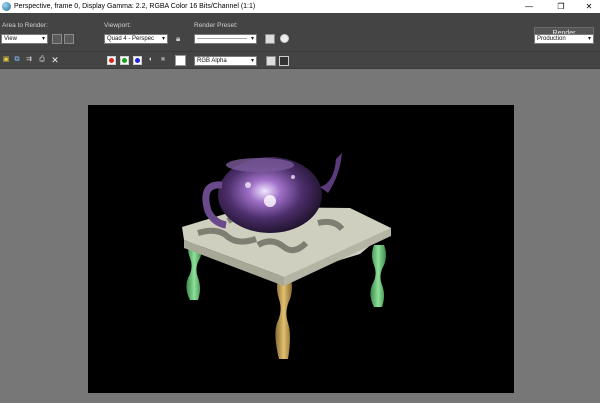 The width and height of the screenshot is (600, 403). Describe the element at coordinates (284, 61) in the screenshot. I see `overlay-toggle-icon` at that location.